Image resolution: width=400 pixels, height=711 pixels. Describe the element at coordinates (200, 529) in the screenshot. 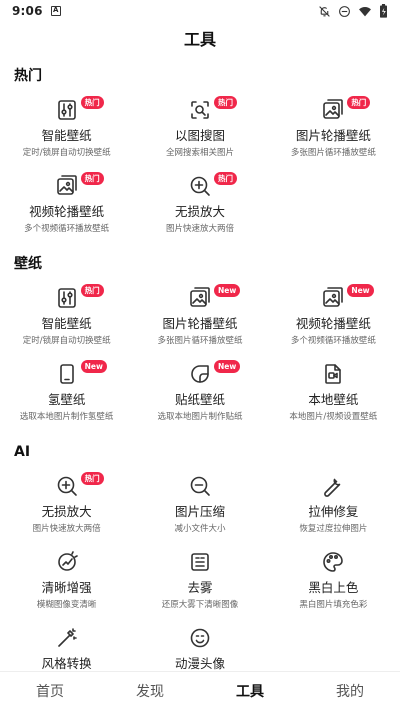

I see `tool-desc: 减小文件大小` at that location.